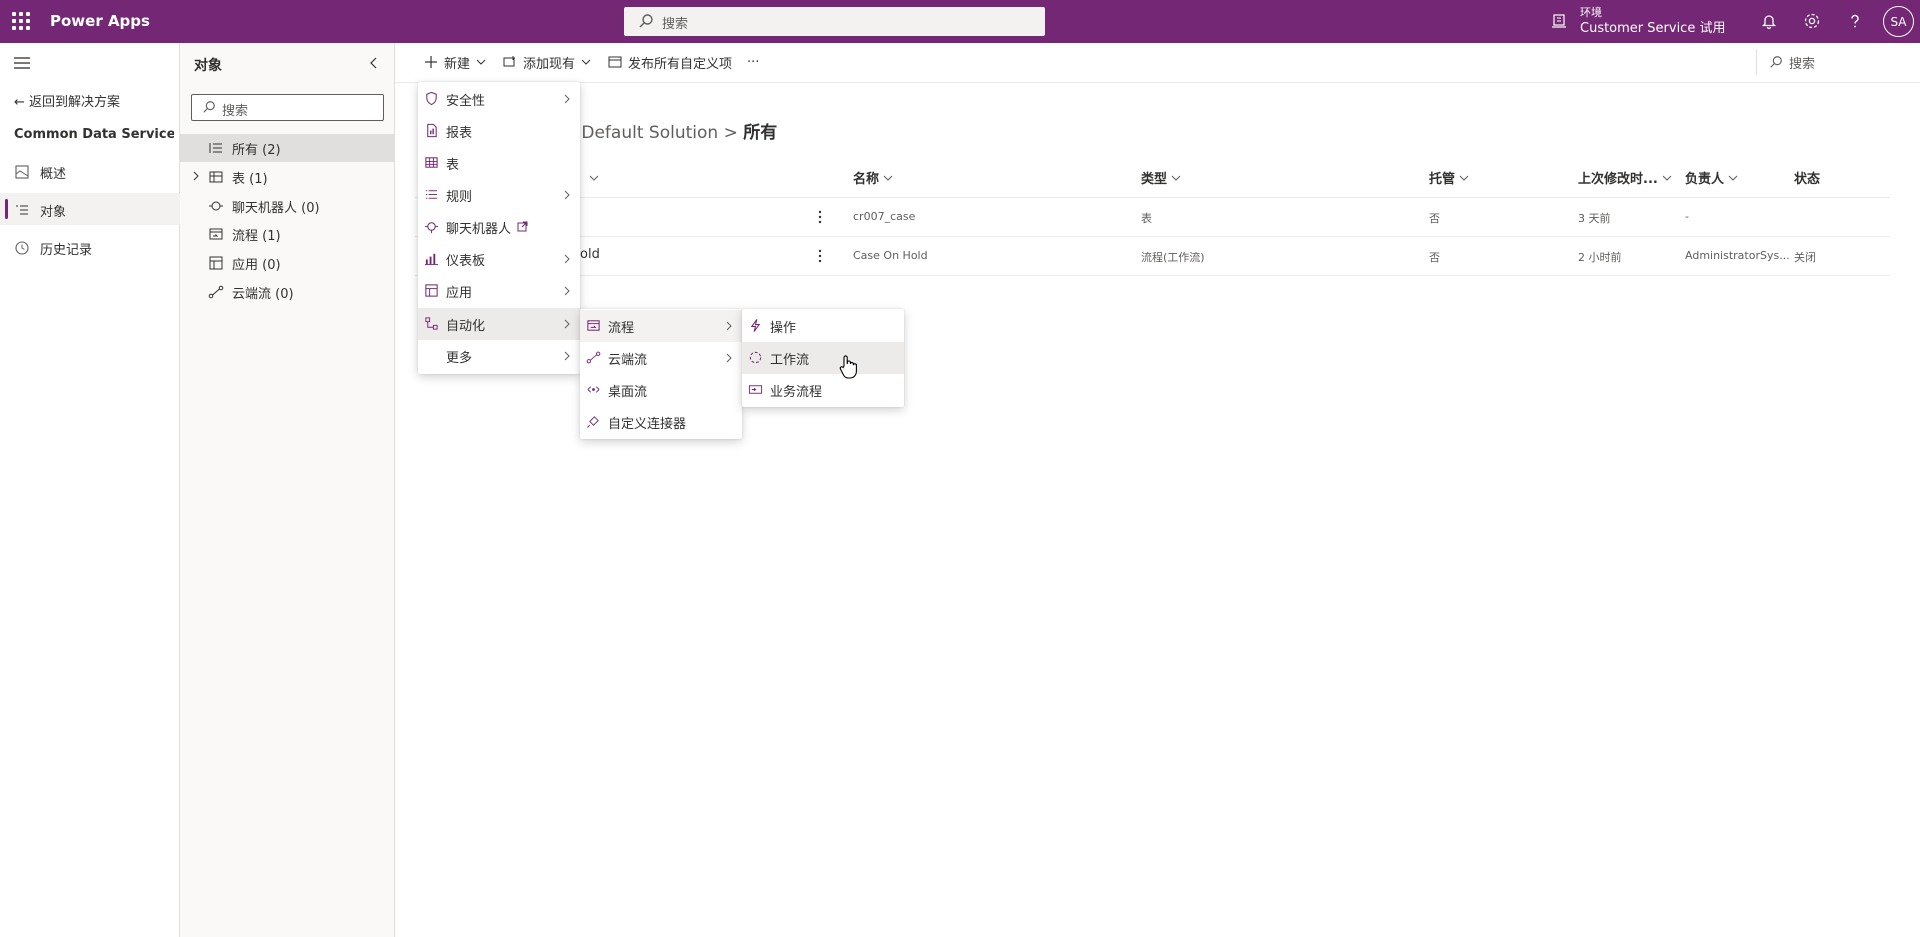 The width and height of the screenshot is (1920, 937). Describe the element at coordinates (873, 177) in the screenshot. I see `column-header-name: 名称` at that location.